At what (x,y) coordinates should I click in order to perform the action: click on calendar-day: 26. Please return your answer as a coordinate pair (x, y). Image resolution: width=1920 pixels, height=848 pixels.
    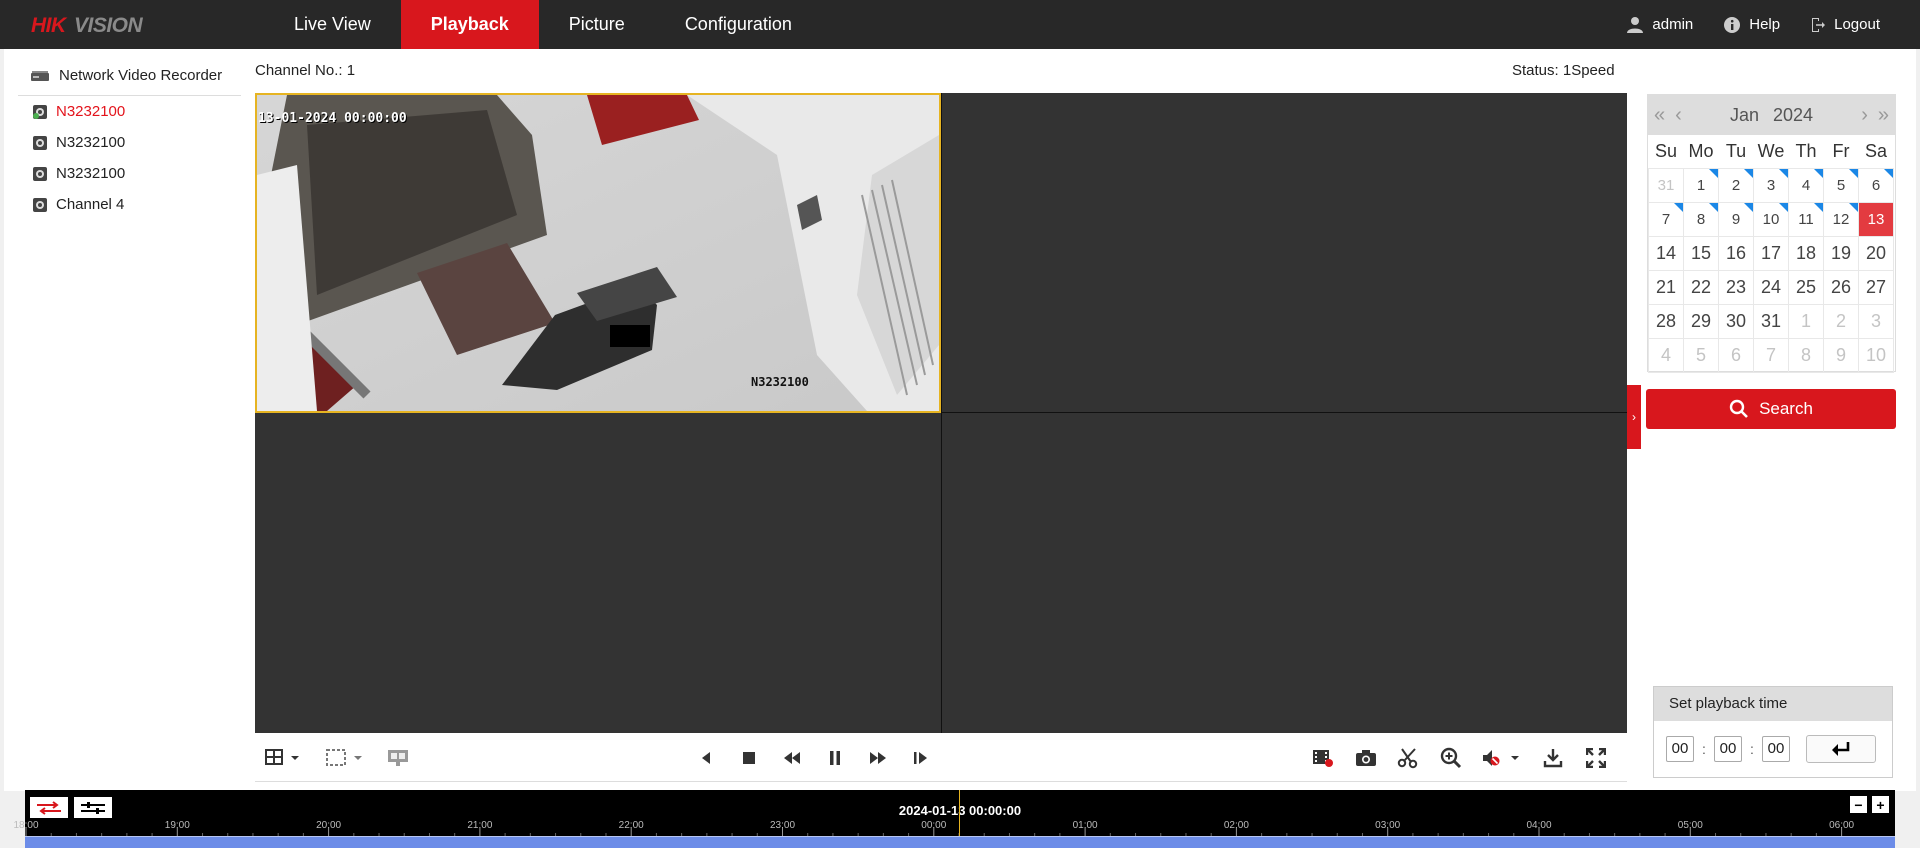
    Looking at the image, I should click on (1841, 287).